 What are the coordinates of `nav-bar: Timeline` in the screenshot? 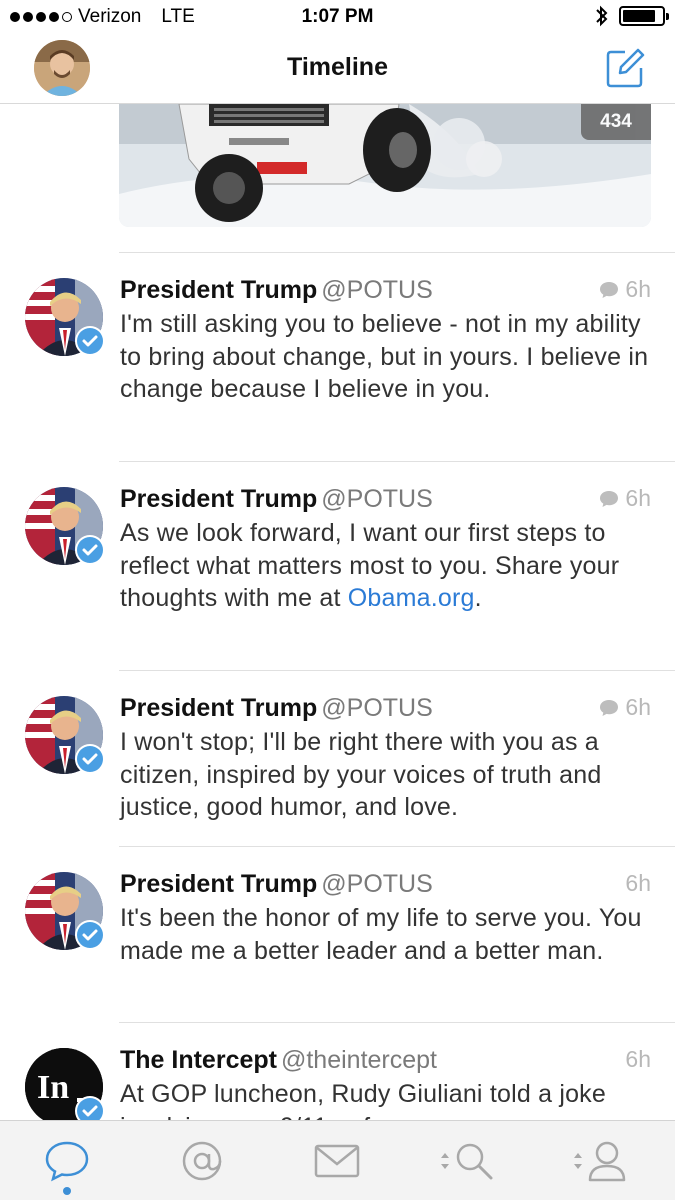 It's located at (337, 70).